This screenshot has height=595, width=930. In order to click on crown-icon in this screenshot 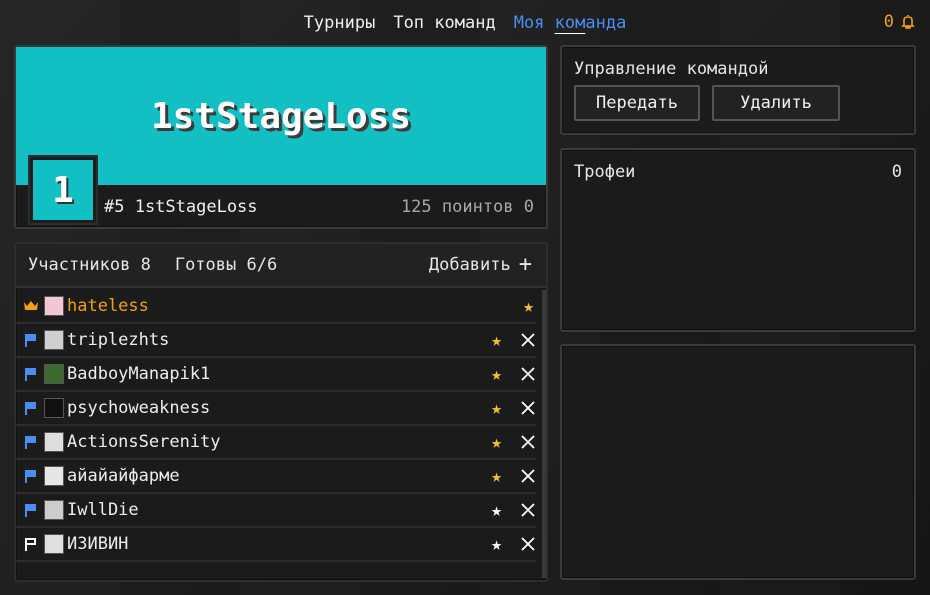, I will do `click(31, 305)`.